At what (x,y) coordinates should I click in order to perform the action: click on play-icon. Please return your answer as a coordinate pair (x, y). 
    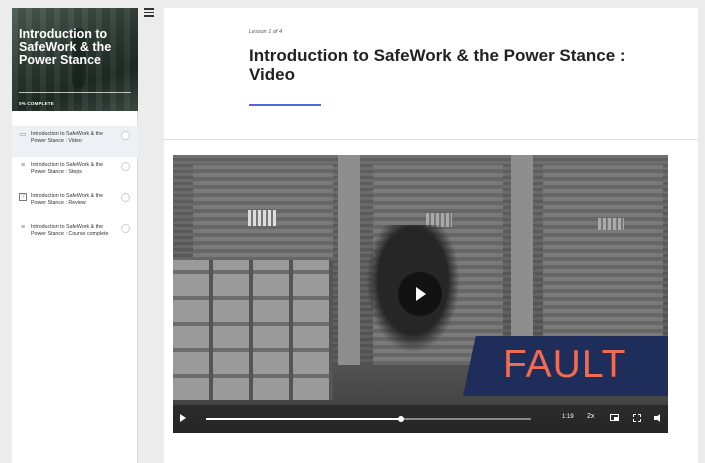
    Looking at the image, I should click on (183, 418).